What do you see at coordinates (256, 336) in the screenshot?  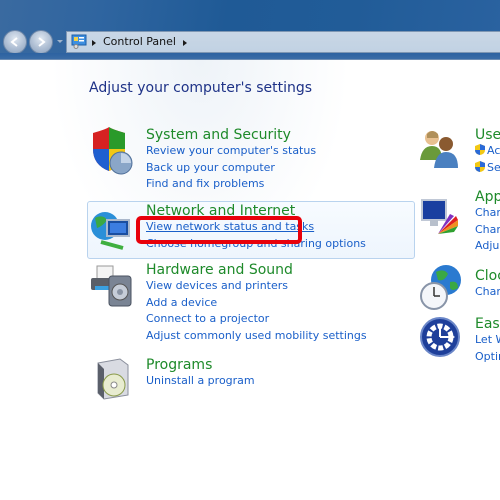 I see `link-mobility-settings: Adjust commonly used mobility settings` at bounding box center [256, 336].